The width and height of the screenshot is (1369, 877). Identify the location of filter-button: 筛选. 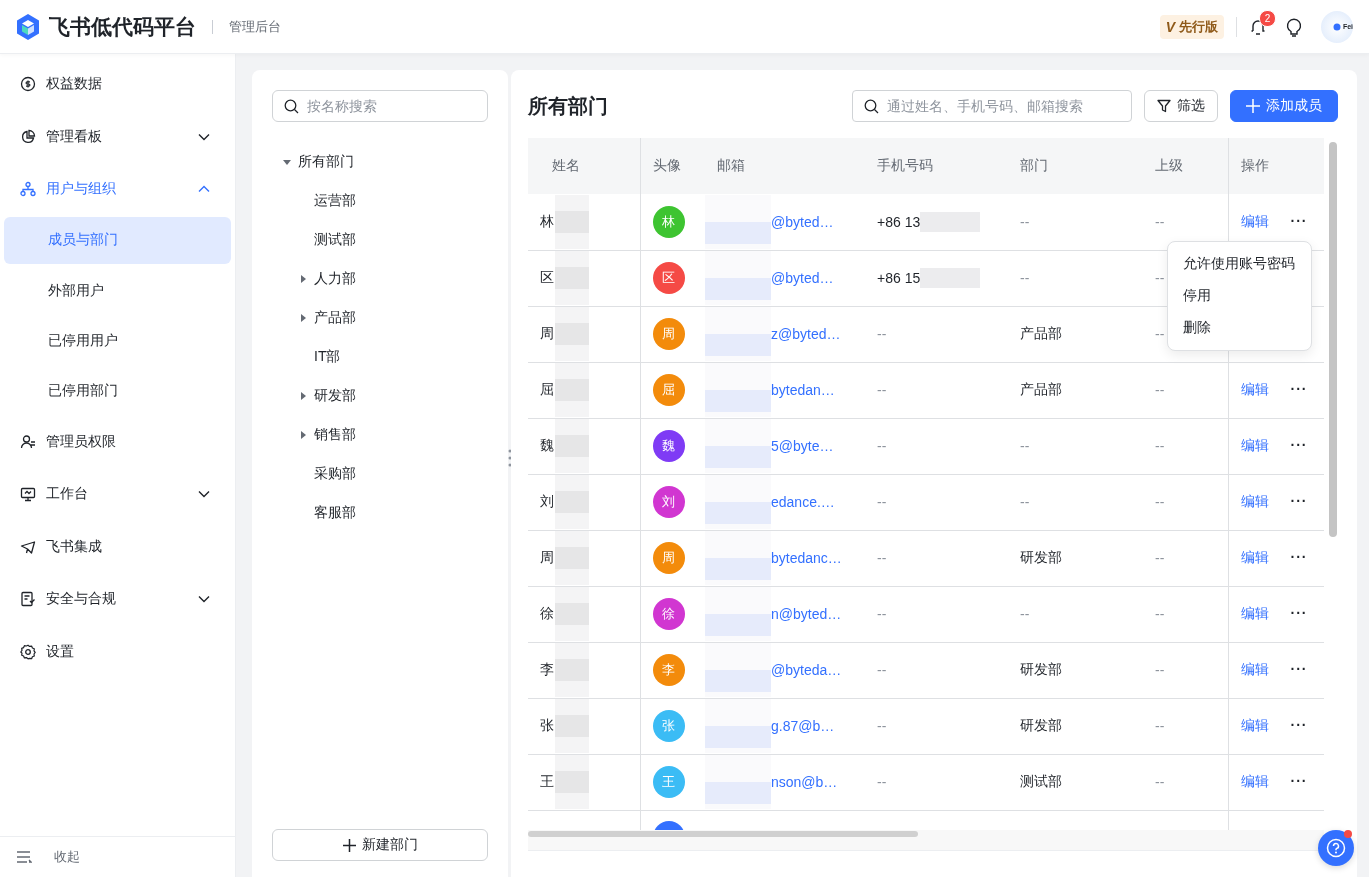
(1181, 106).